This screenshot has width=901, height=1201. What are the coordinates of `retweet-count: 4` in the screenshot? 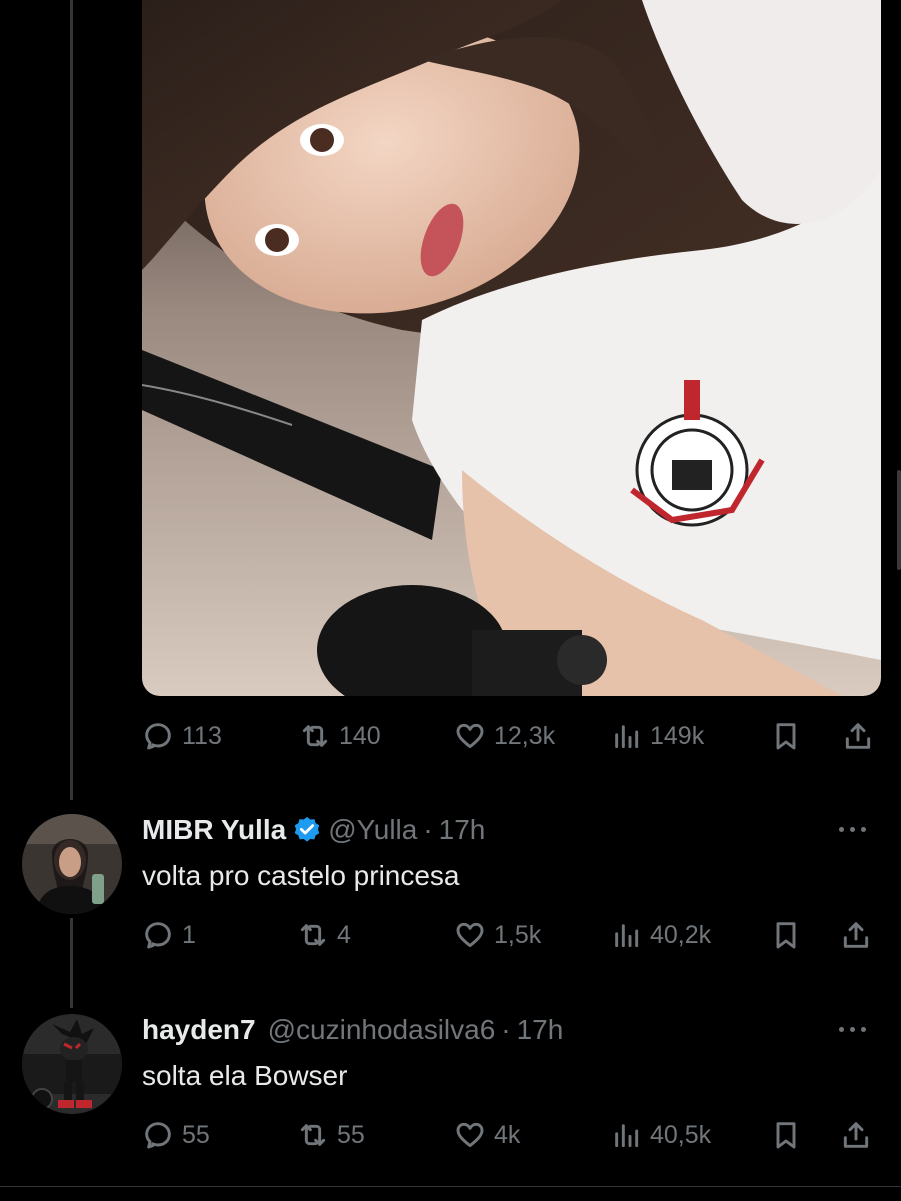 It's located at (344, 934).